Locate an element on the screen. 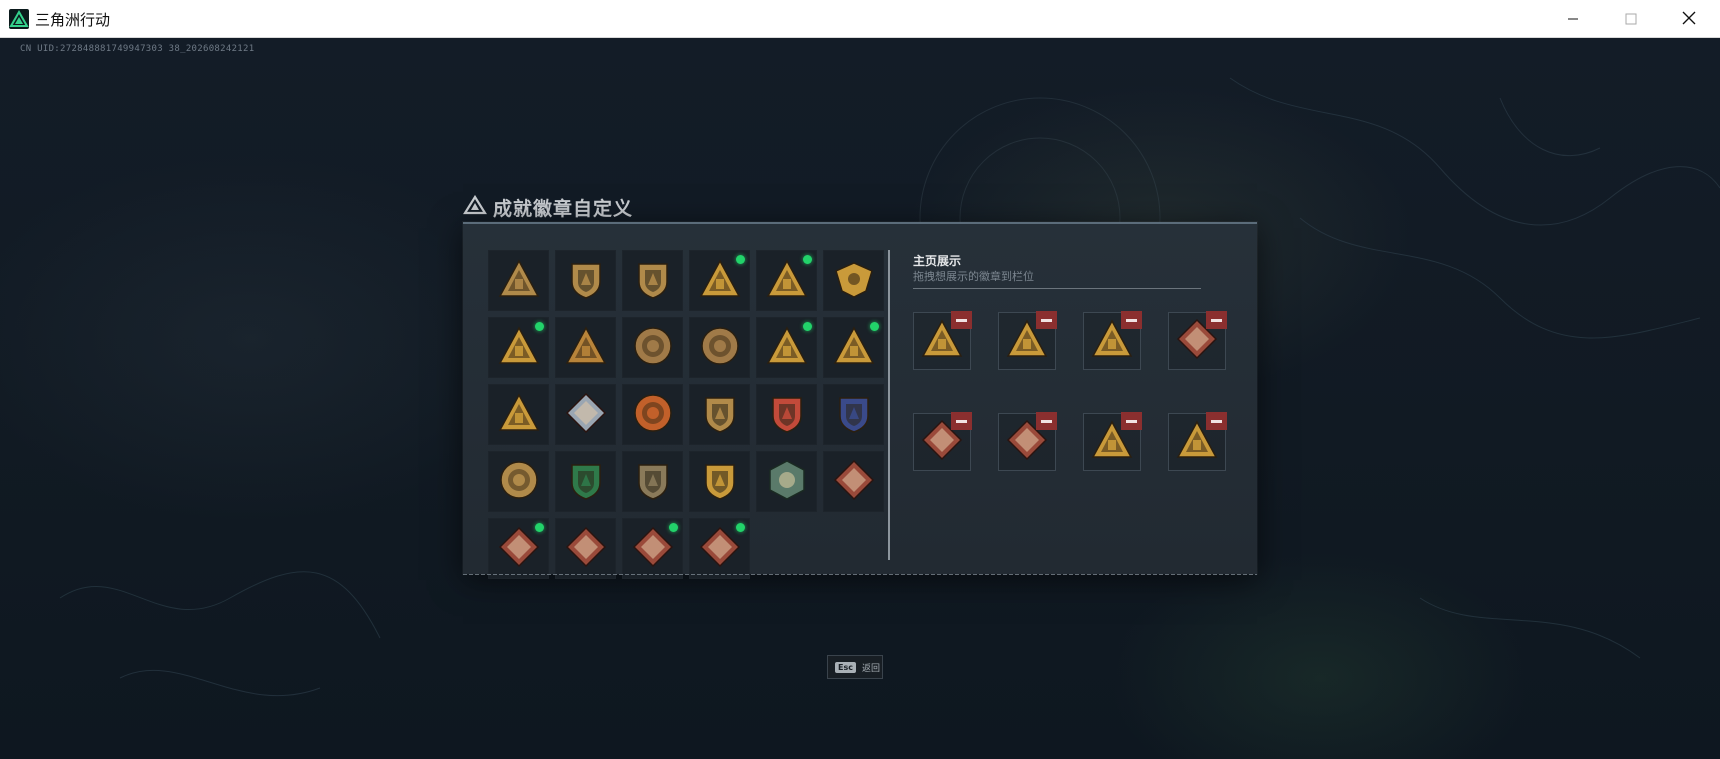  dialog-title: 成就徽章自定义 is located at coordinates (563, 208).